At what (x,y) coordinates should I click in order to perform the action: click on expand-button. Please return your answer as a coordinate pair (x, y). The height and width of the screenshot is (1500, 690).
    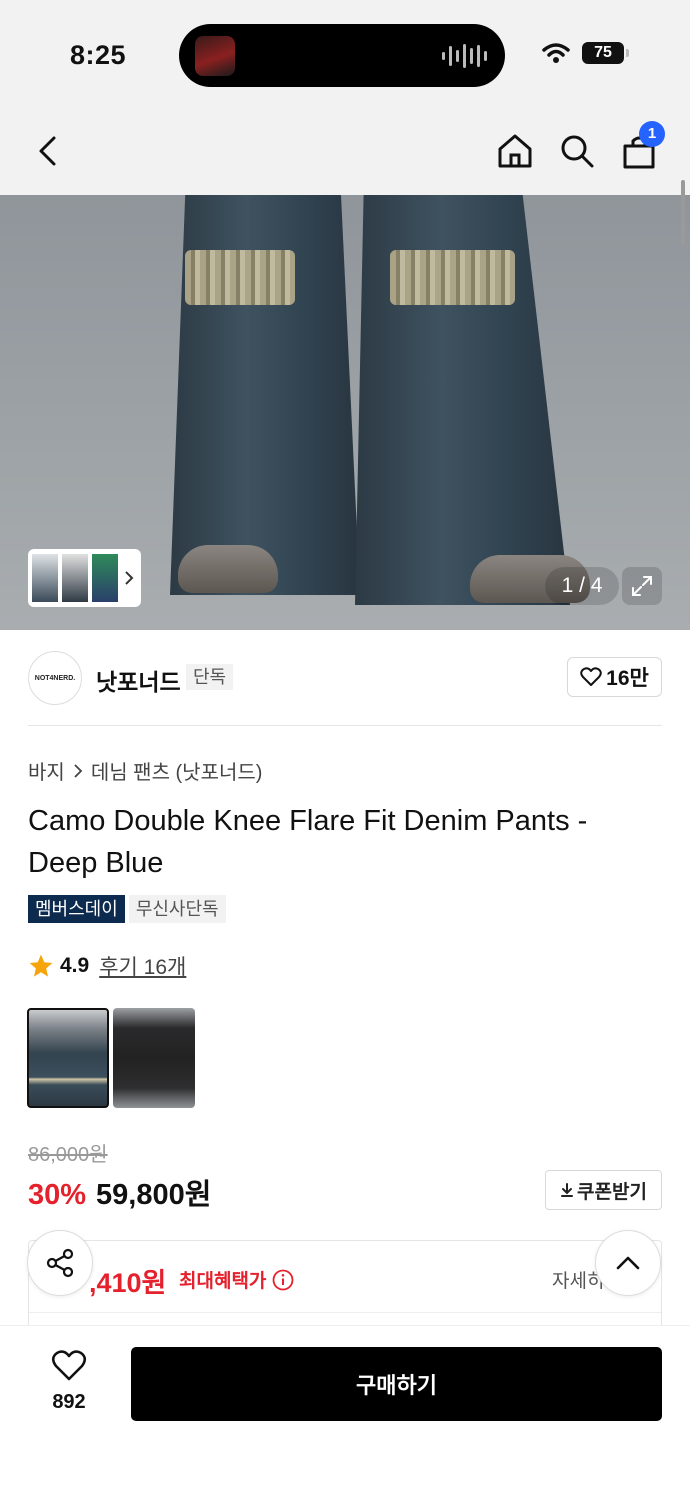
    Looking at the image, I should click on (642, 586).